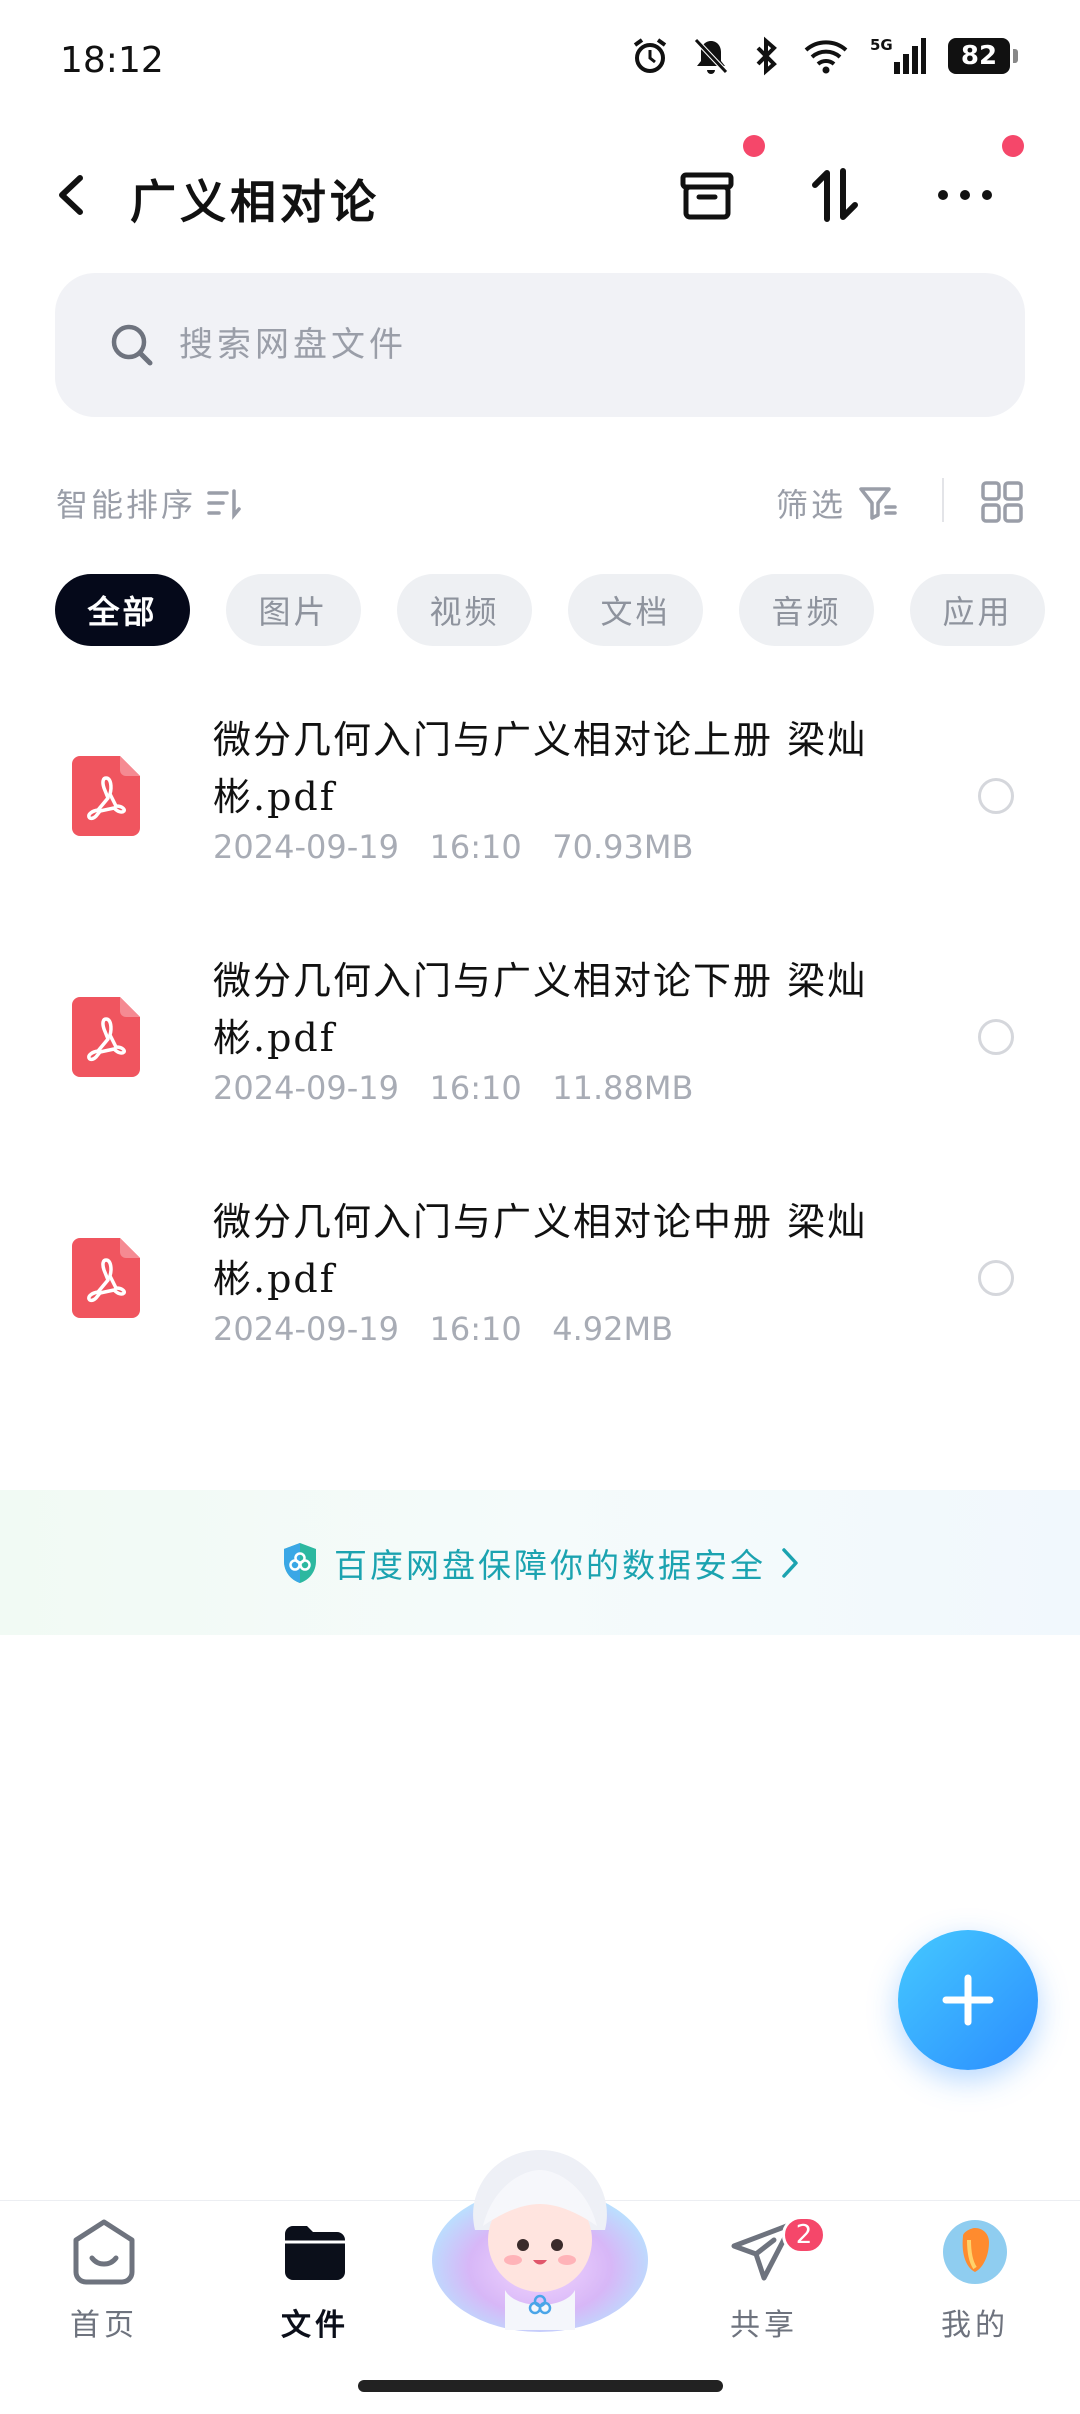  I want to click on nav-files-label: 文件, so click(315, 2325).